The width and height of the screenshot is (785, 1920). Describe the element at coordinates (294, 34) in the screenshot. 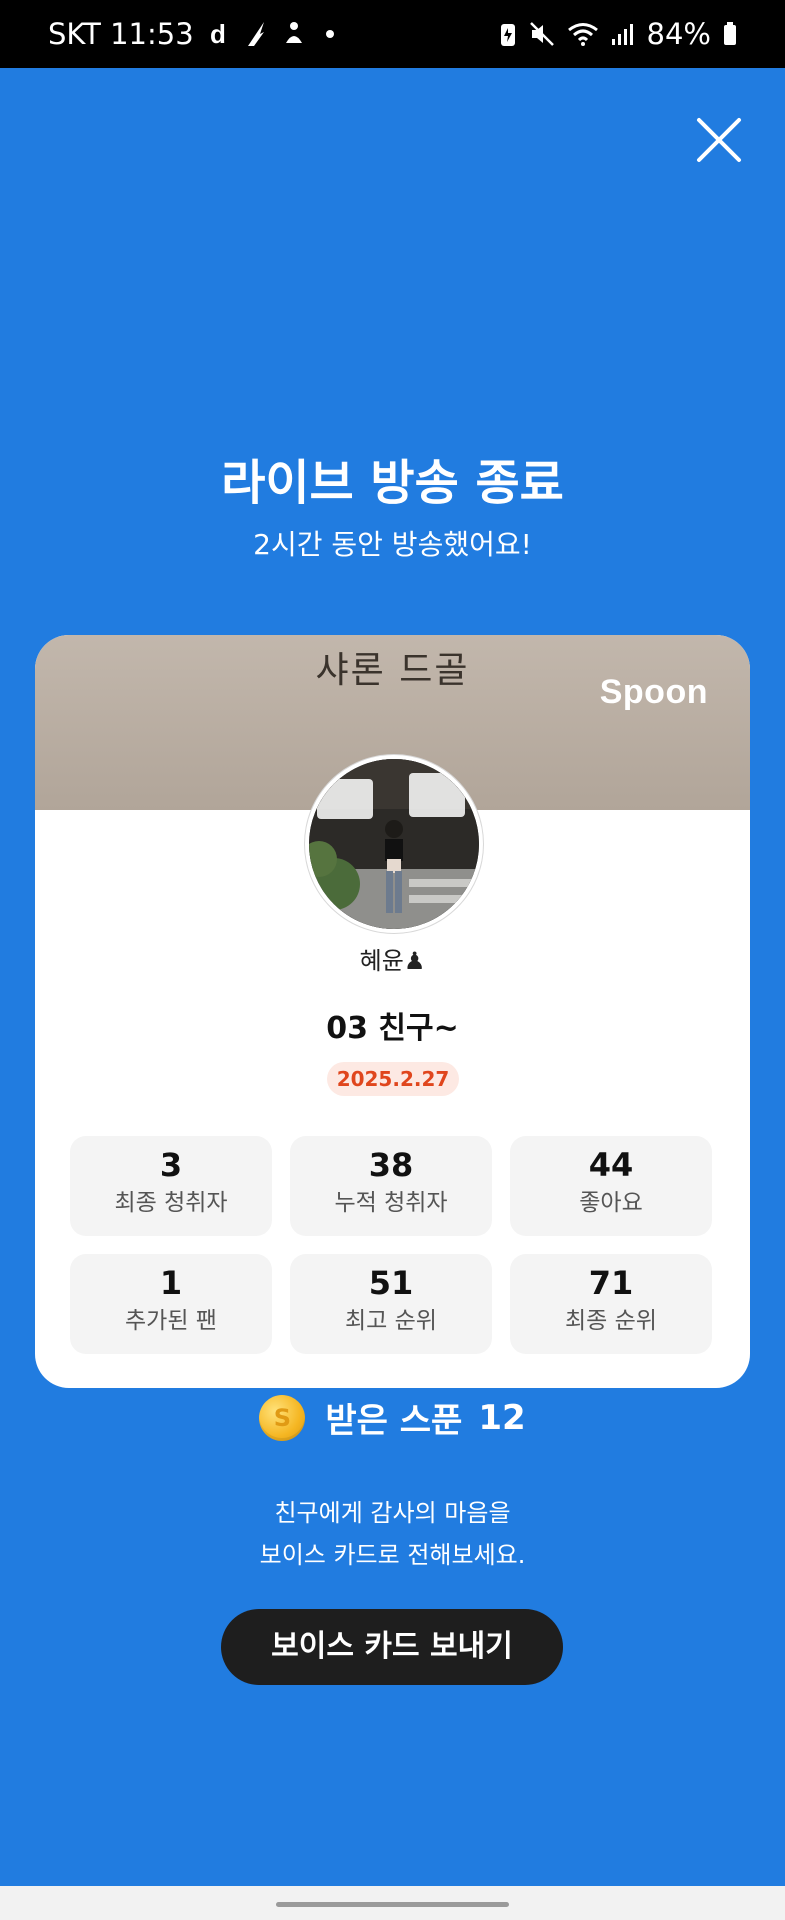

I see `meditation-app-icon` at that location.